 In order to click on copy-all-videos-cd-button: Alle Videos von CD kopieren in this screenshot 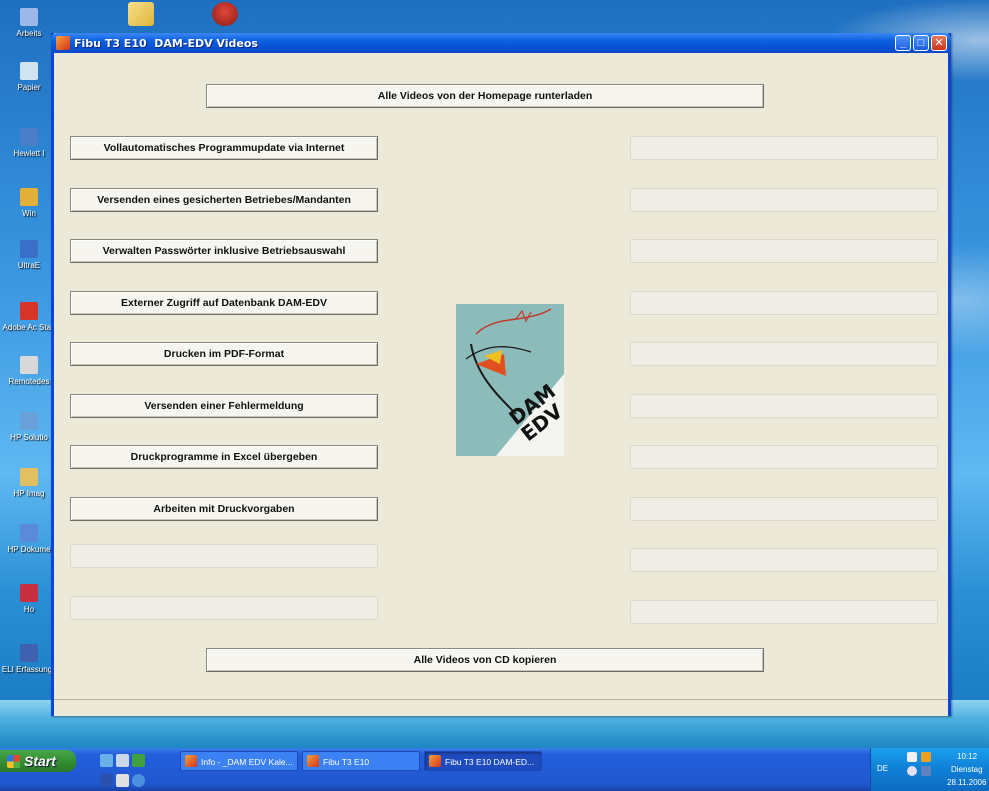, I will do `click(485, 660)`.